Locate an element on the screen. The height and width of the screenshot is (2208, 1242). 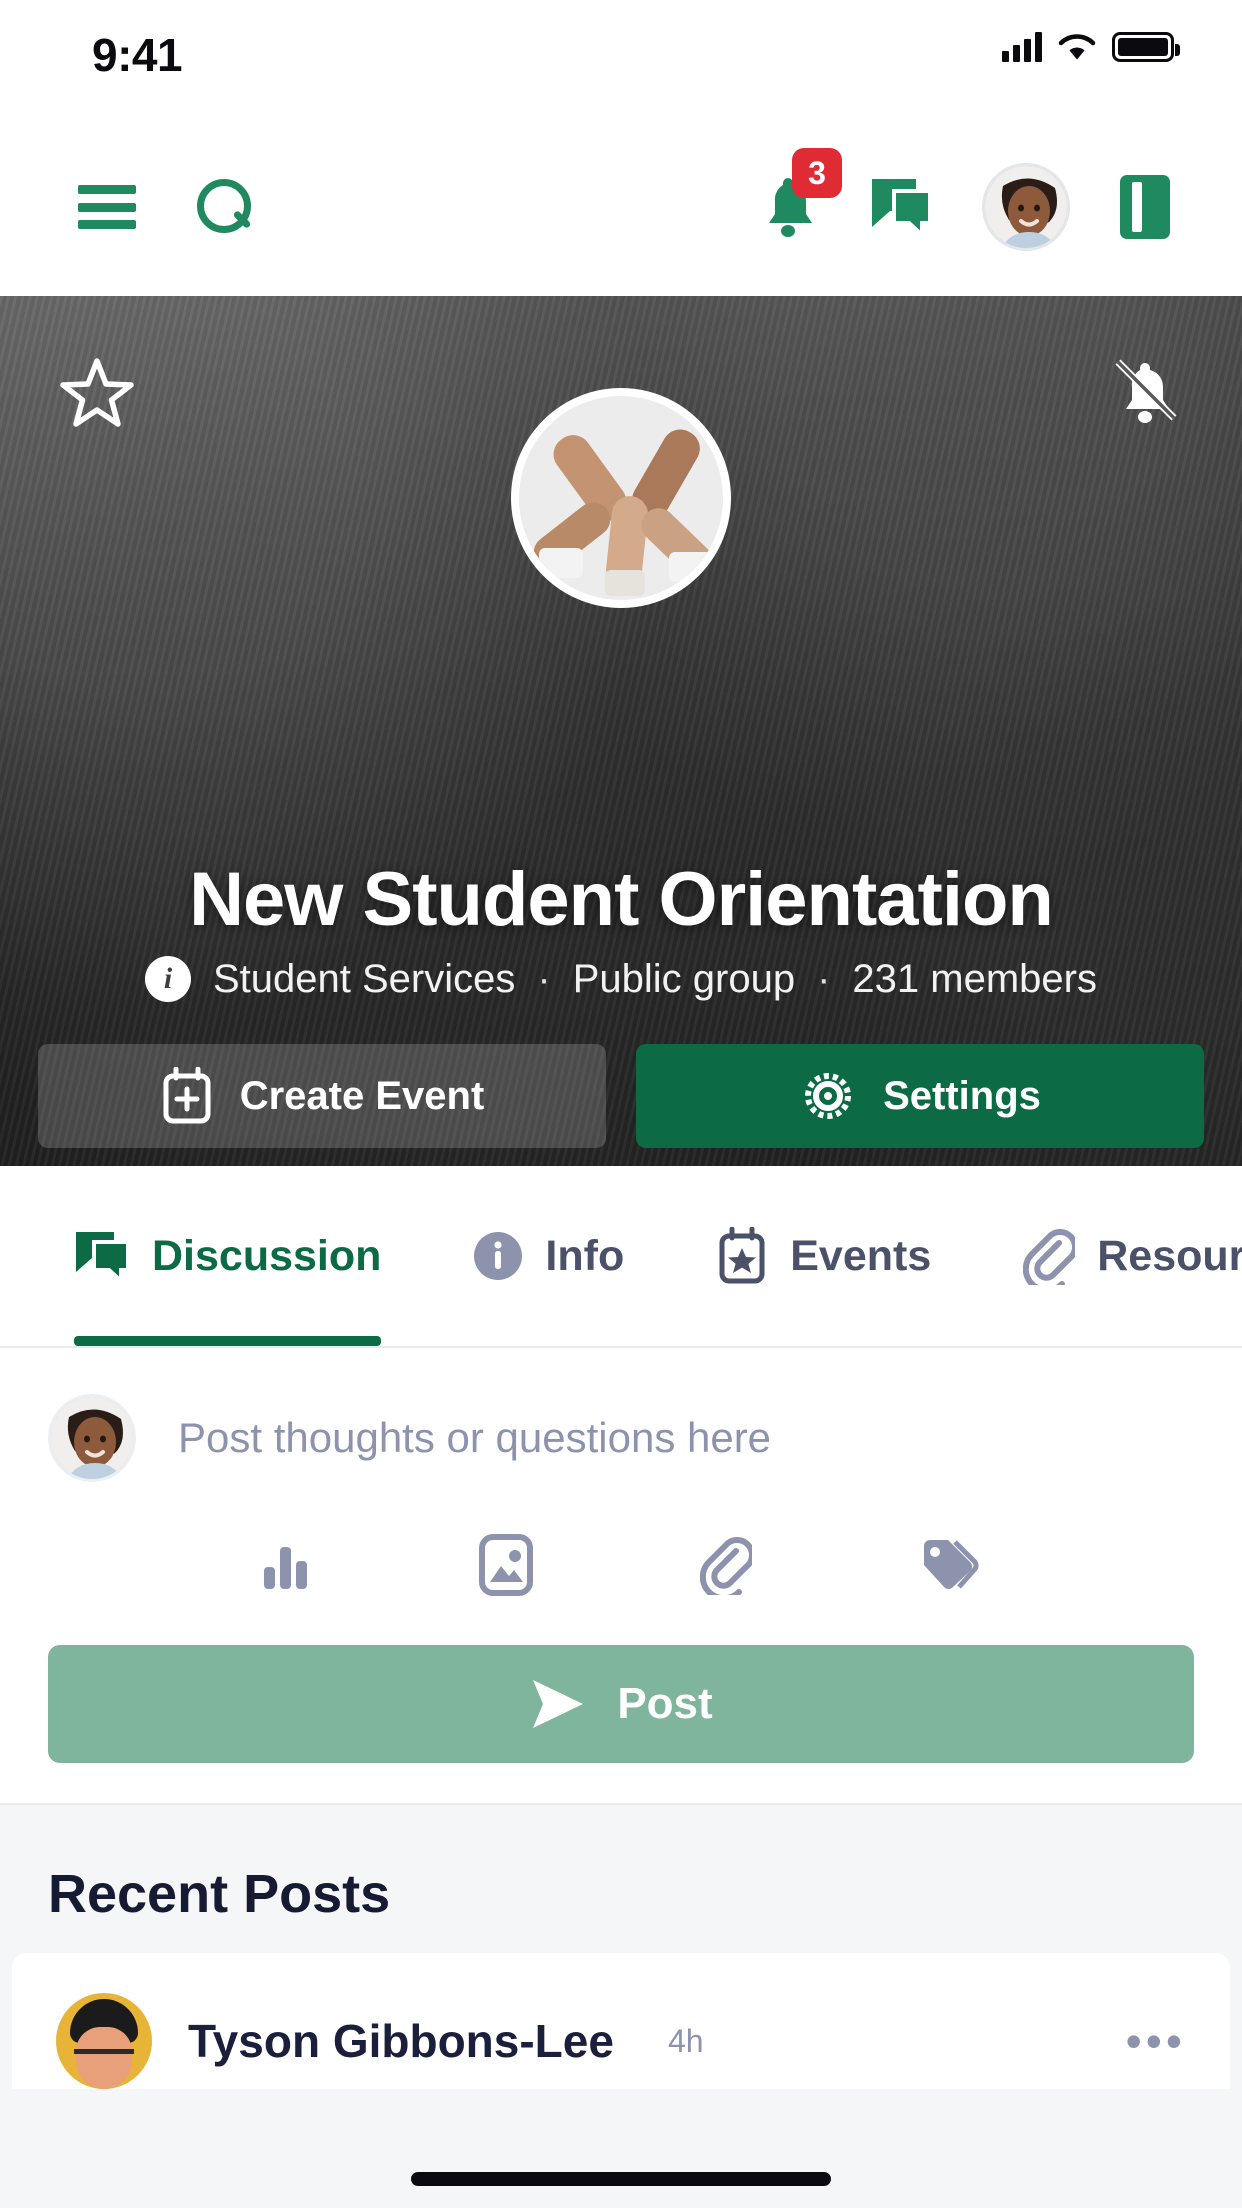
group-privacy: Public group is located at coordinates (684, 978).